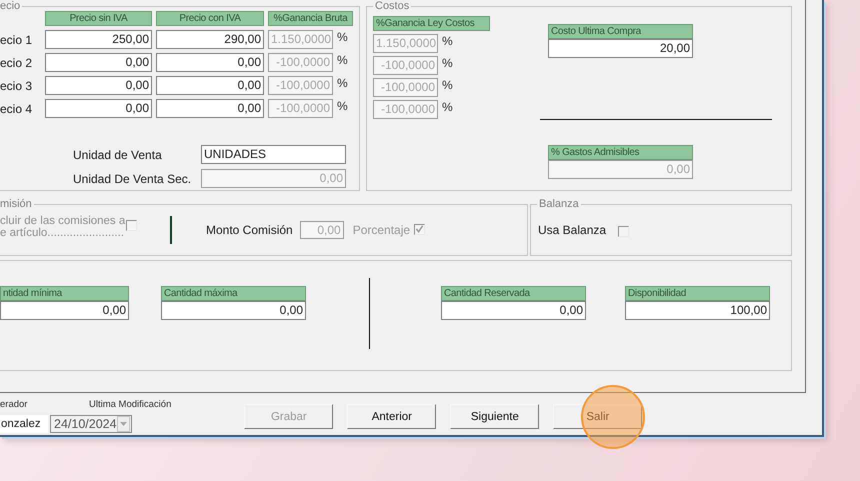  Describe the element at coordinates (391, 416) in the screenshot. I see `dialog-button: Anterior` at that location.